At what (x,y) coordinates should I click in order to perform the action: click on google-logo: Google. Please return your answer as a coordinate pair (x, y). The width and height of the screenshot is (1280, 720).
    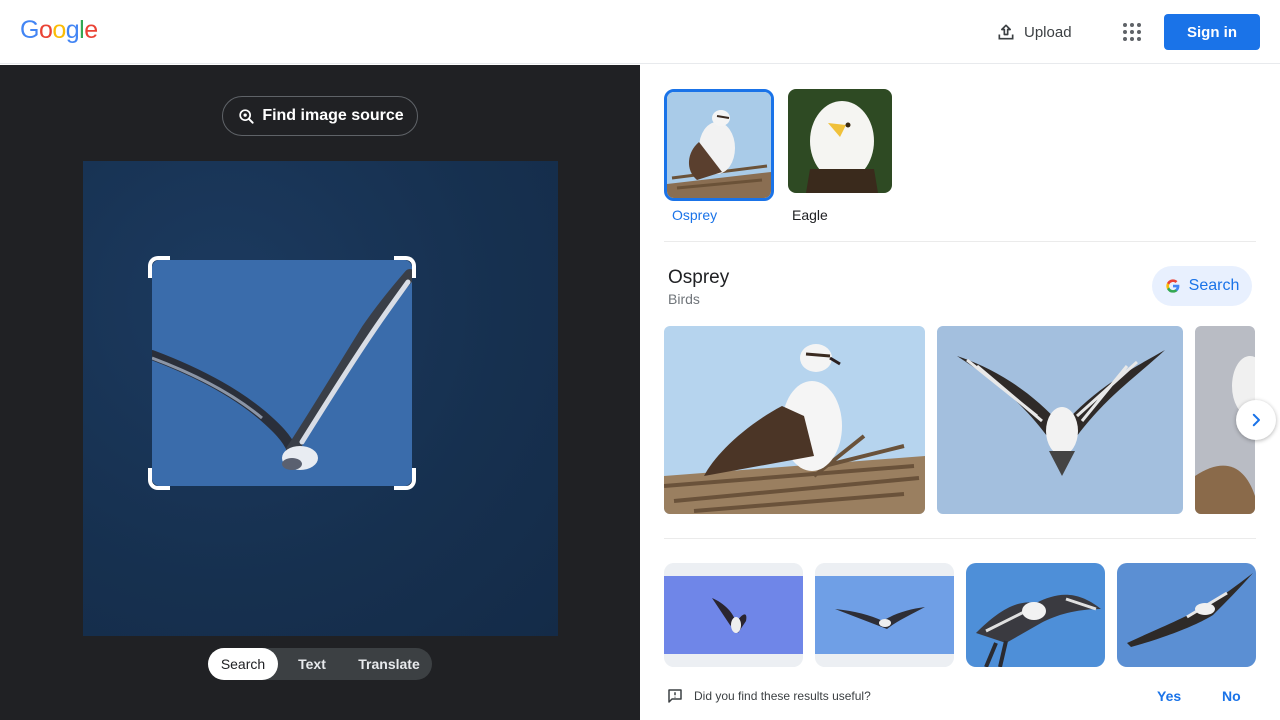
    Looking at the image, I should click on (59, 30).